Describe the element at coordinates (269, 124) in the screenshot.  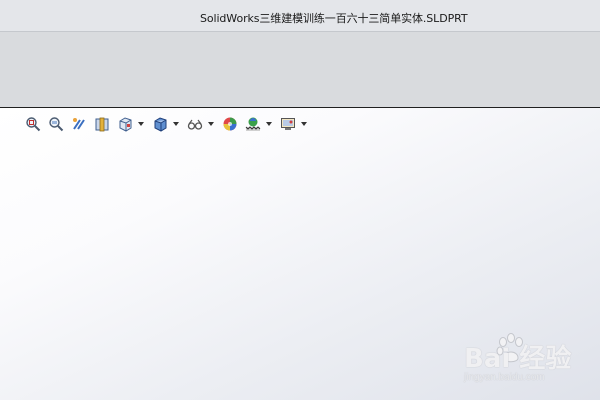
I see `apply-scene-dropdown-icon` at that location.